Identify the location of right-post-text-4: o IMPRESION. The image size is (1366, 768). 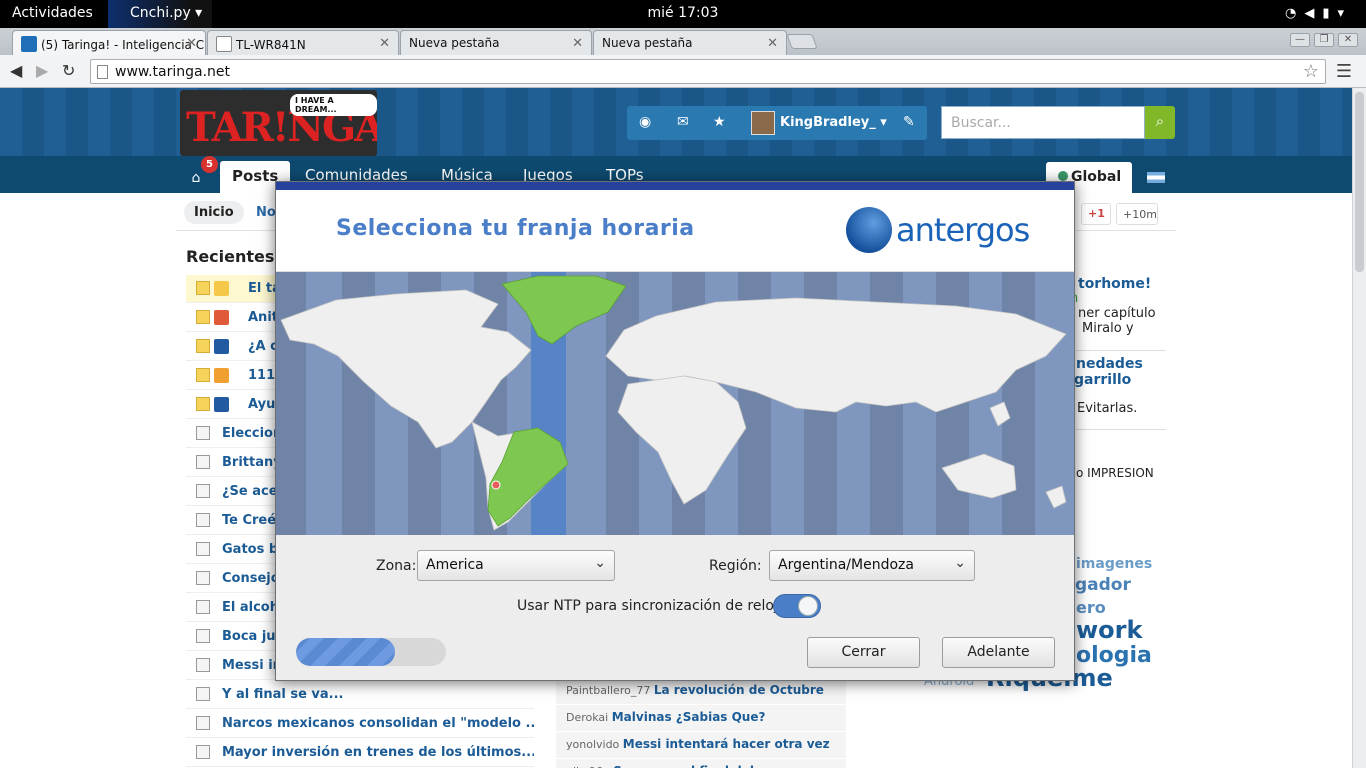
(1115, 473).